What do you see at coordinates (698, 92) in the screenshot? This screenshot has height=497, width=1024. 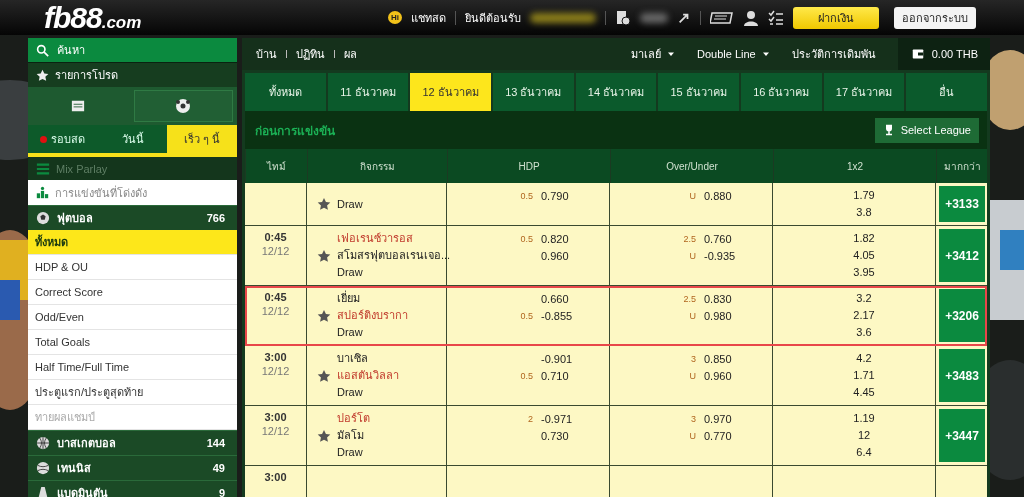 I see `date-tab: 15 ธันวาคม` at bounding box center [698, 92].